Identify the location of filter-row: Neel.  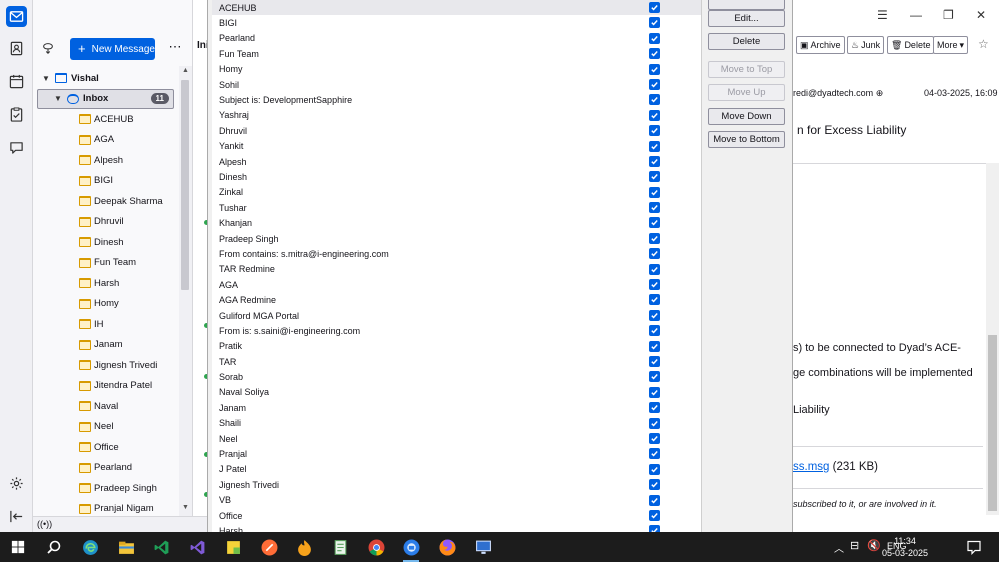
(456, 438).